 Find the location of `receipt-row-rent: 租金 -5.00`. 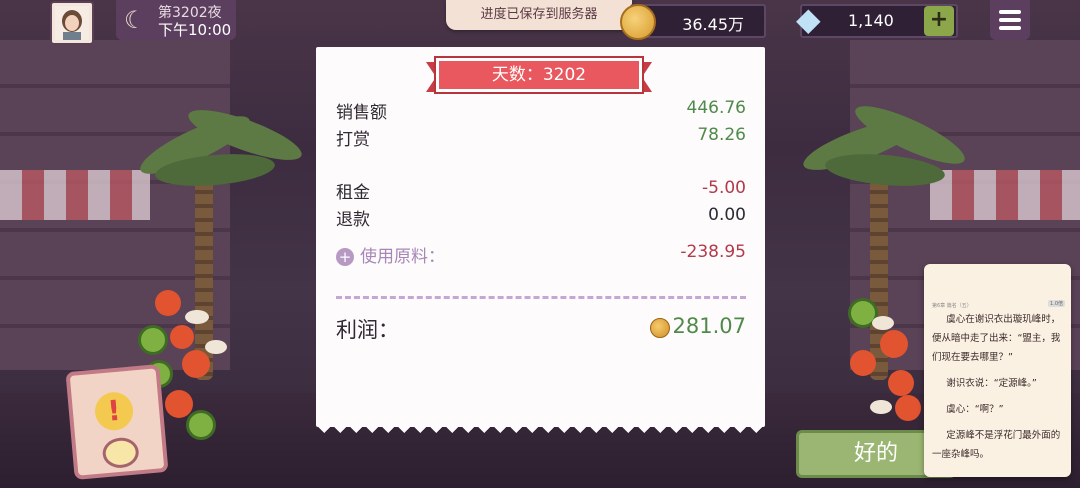

receipt-row-rent: 租金 -5.00 is located at coordinates (541, 190).